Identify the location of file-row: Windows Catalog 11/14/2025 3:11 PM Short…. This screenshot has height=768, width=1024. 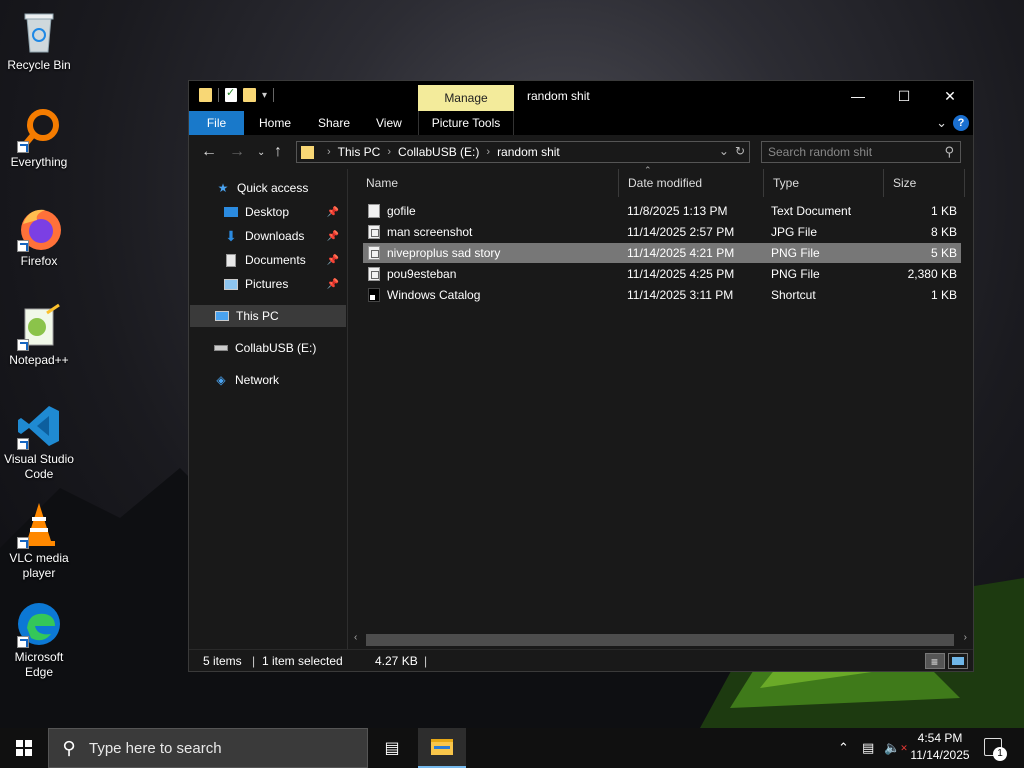
(662, 295).